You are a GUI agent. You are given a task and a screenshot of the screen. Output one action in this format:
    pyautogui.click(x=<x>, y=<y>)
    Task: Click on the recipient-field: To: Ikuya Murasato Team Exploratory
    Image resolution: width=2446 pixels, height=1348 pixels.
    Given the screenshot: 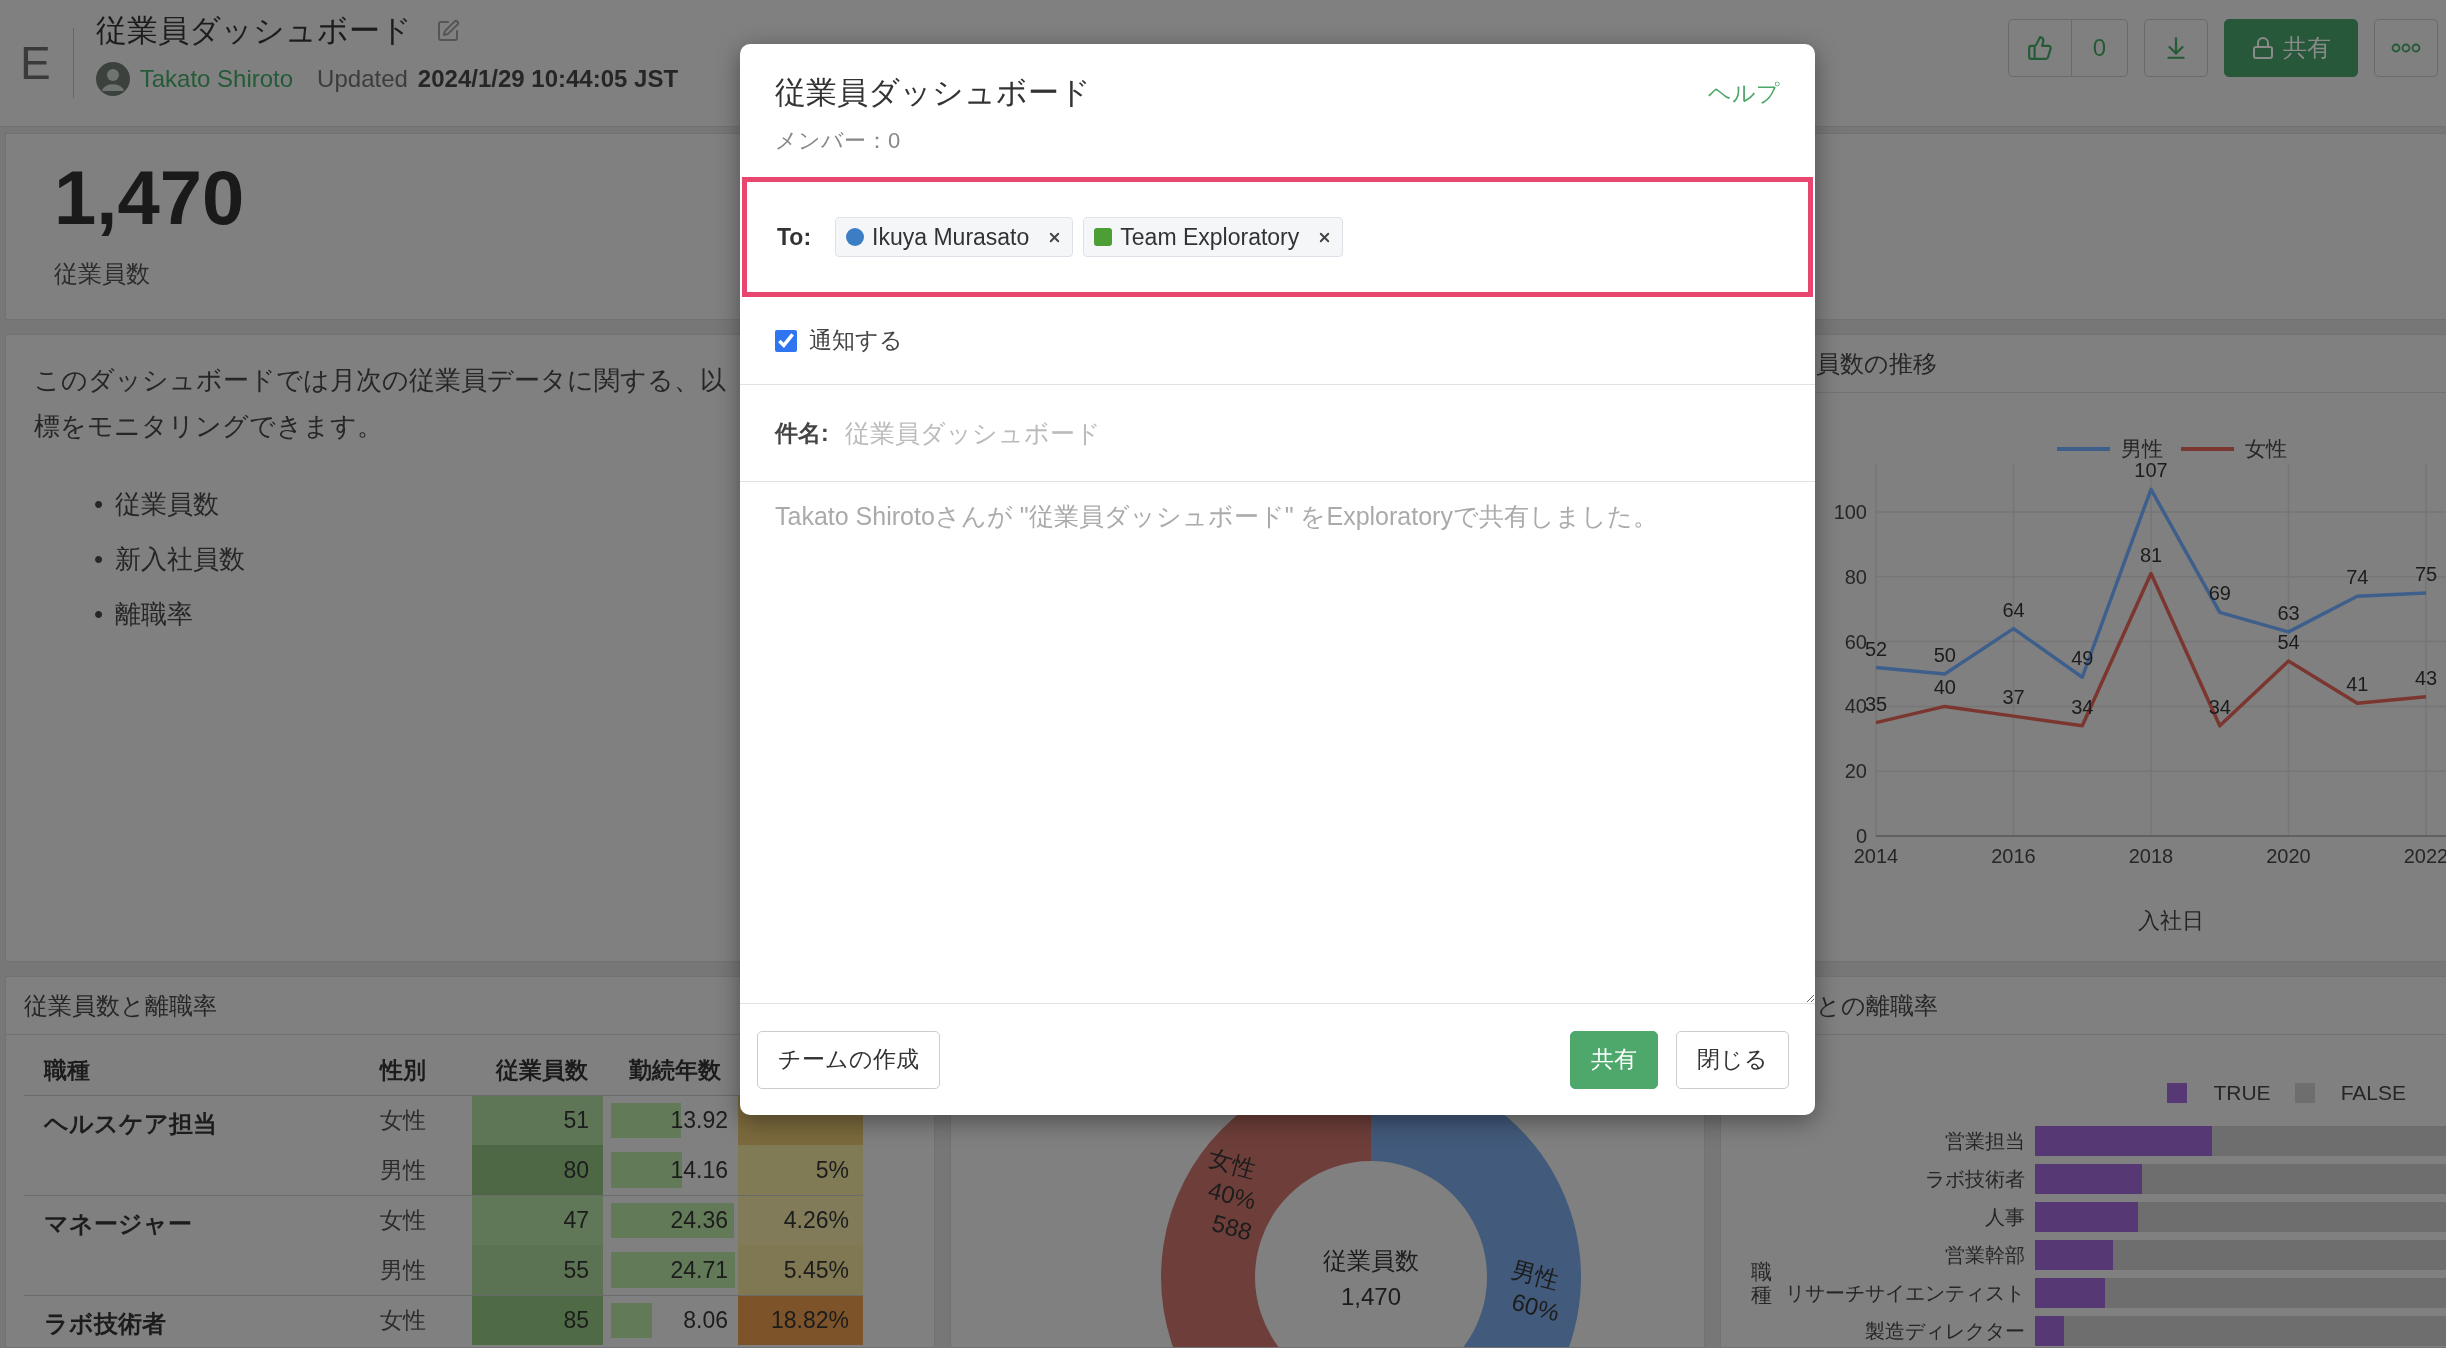 What is the action you would take?
    pyautogui.click(x=1277, y=237)
    